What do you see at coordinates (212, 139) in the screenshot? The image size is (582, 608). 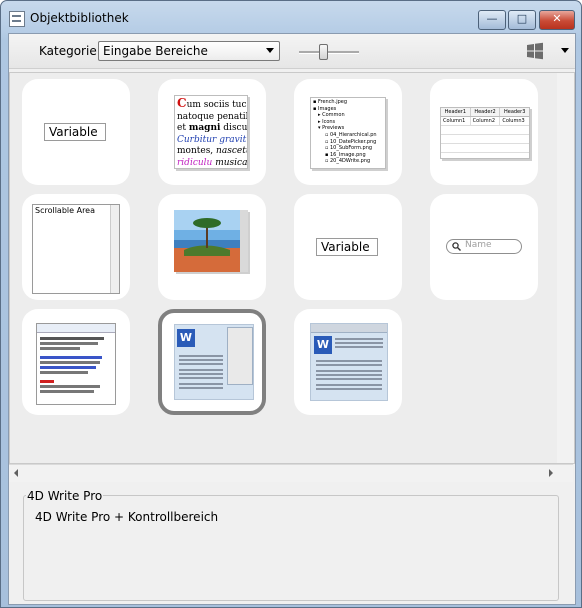 I see `styled-text-line: Curbitur gravit` at bounding box center [212, 139].